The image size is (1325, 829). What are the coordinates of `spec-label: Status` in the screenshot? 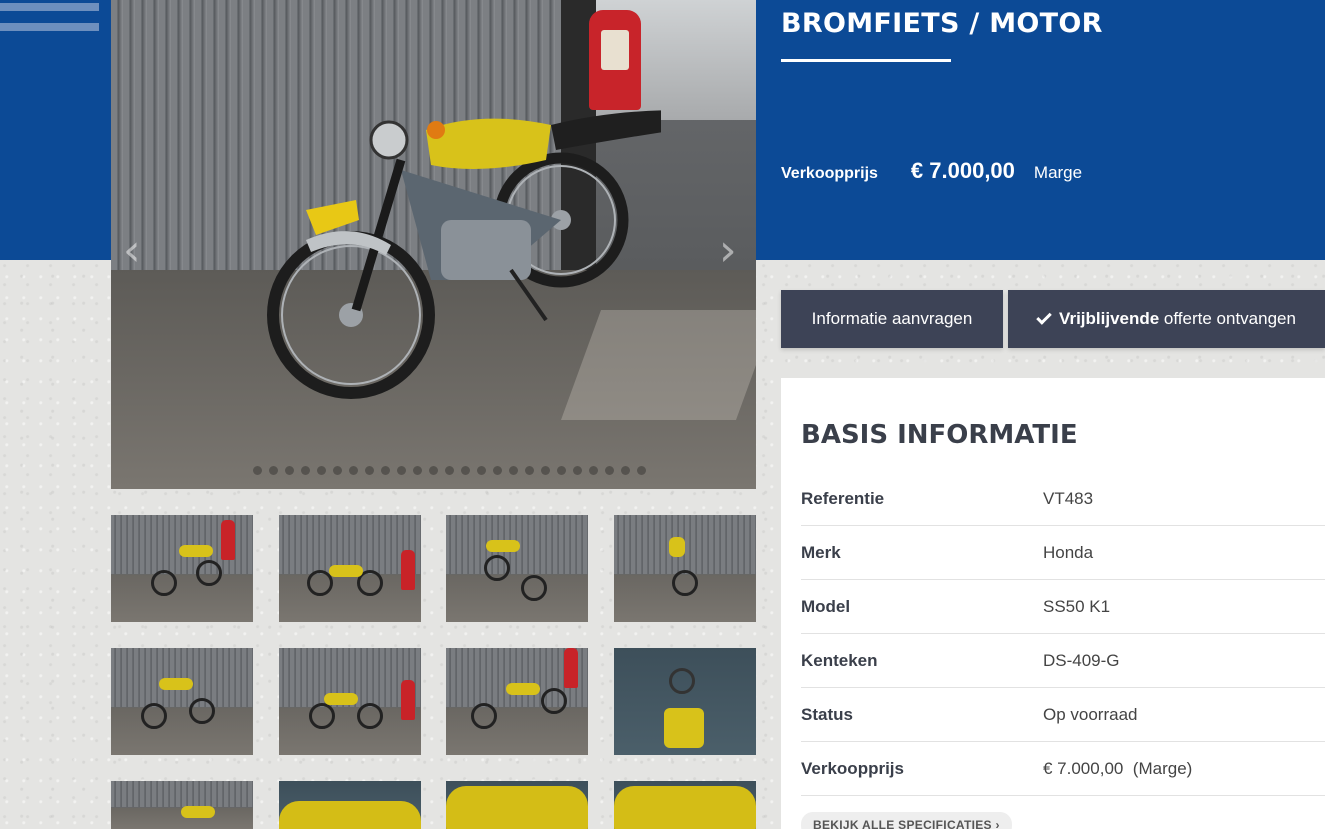 It's located at (827, 714).